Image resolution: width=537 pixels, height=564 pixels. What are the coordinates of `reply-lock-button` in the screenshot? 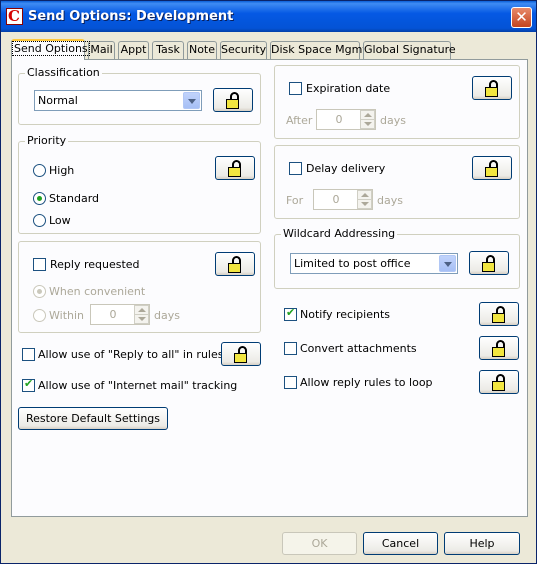 It's located at (235, 264).